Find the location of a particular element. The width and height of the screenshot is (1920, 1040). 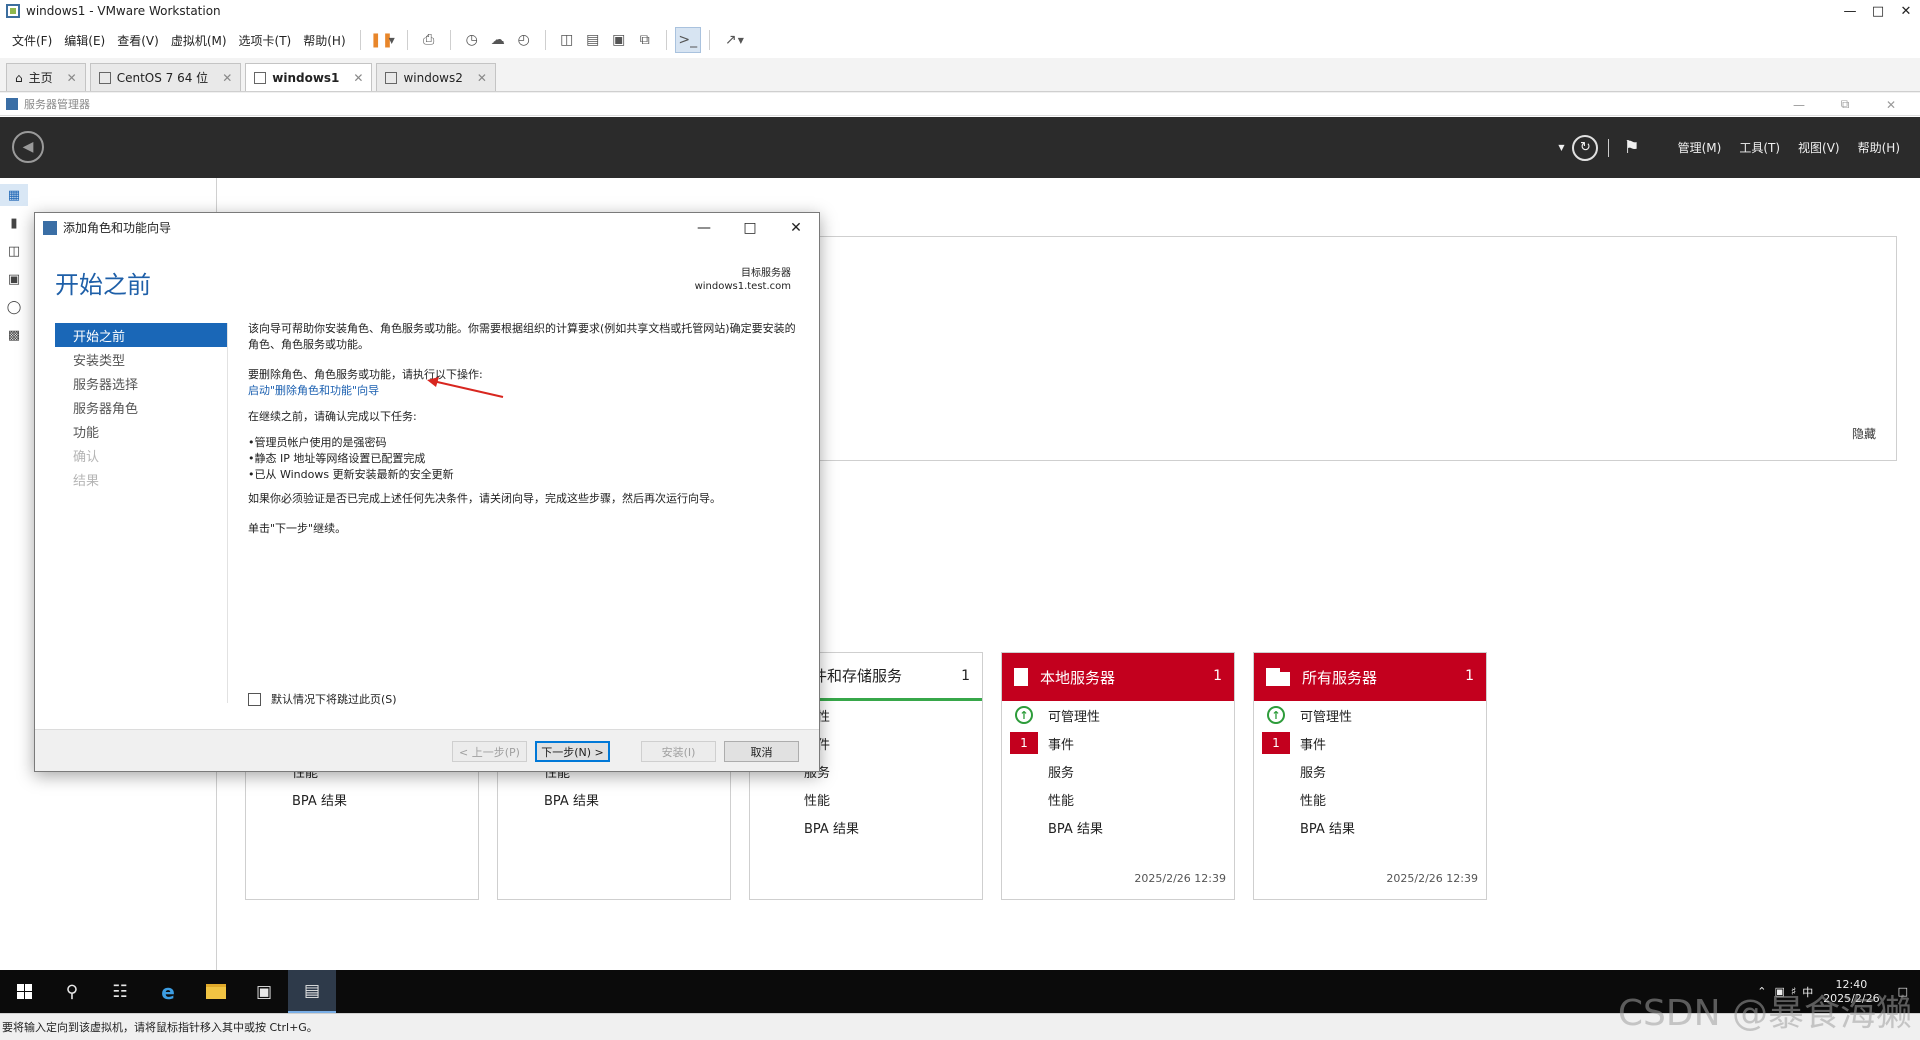

iis-icon: ◯ is located at coordinates (14, 307).